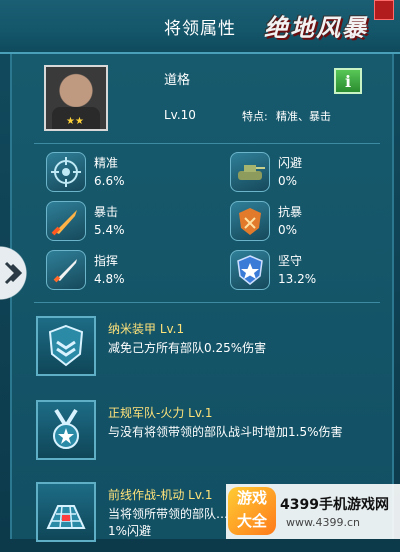  What do you see at coordinates (109, 181) in the screenshot?
I see `stat-value: 6.6%` at bounding box center [109, 181].